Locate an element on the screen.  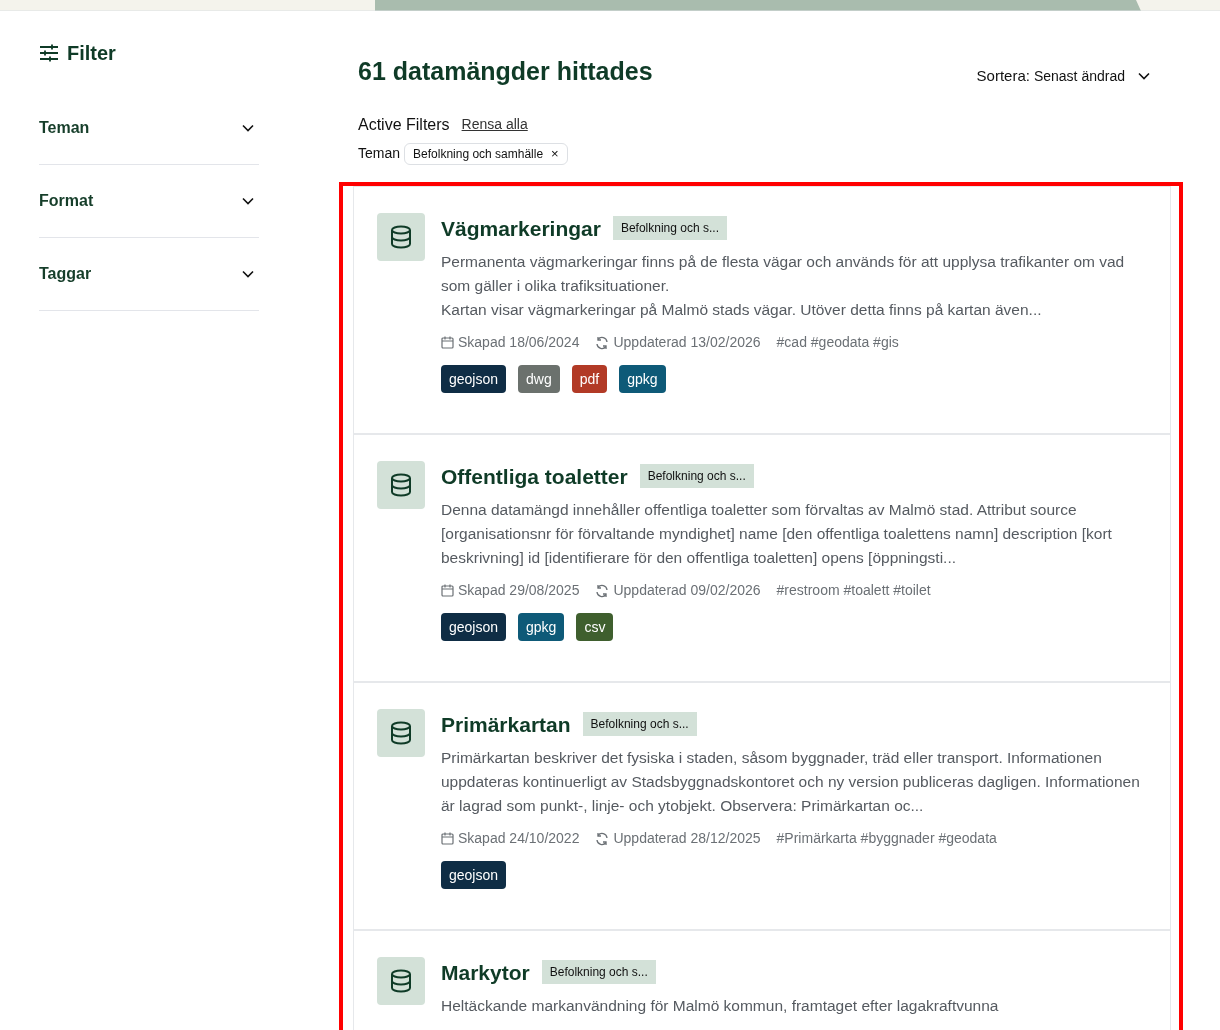
results-heading: 61 datamängder hittades is located at coordinates (505, 71).